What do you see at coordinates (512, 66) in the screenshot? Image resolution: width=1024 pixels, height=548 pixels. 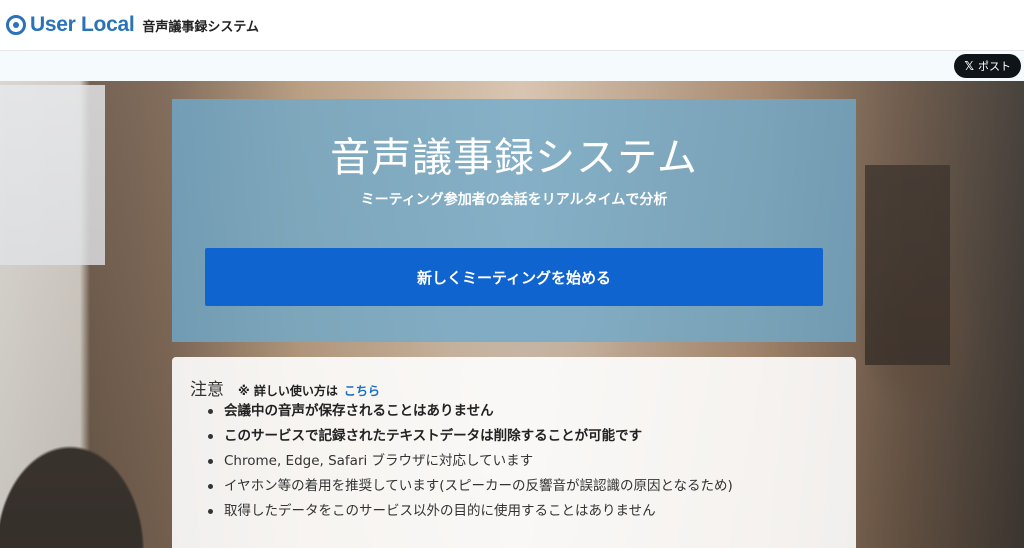 I see `share-strip` at bounding box center [512, 66].